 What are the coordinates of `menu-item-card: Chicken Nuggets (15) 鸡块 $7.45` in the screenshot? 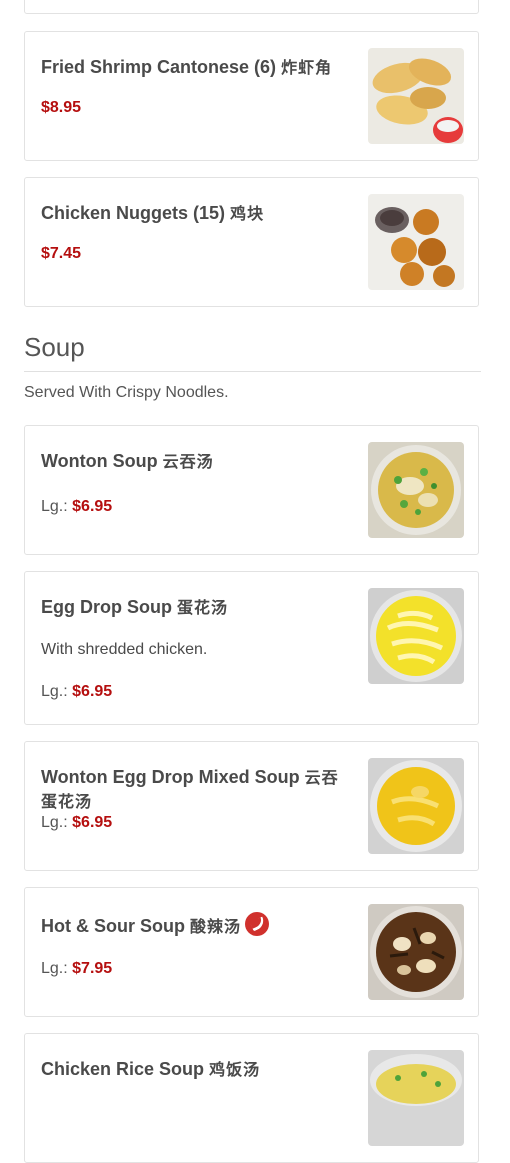 It's located at (251, 242).